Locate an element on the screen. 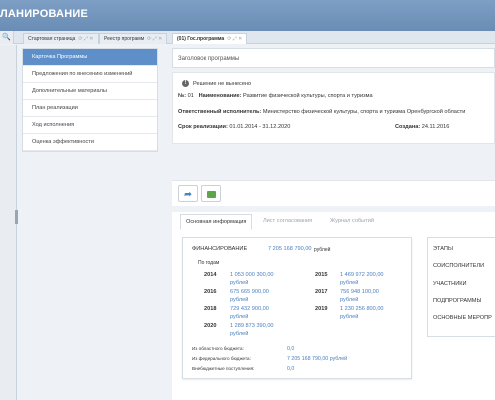 Image resolution: width=495 pixels, height=400 pixels. year-label: 2018 is located at coordinates (210, 309).